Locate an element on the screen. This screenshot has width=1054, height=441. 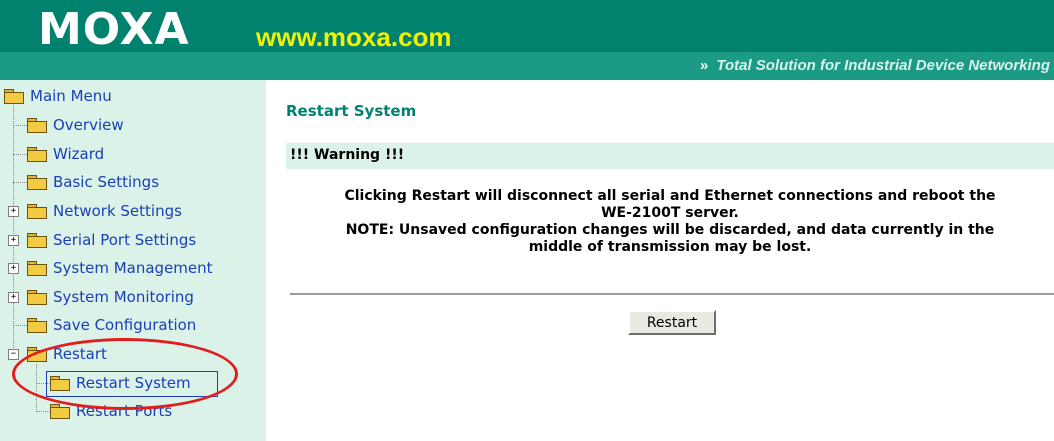
sidebar-item-wizard: Wizard is located at coordinates (65, 154).